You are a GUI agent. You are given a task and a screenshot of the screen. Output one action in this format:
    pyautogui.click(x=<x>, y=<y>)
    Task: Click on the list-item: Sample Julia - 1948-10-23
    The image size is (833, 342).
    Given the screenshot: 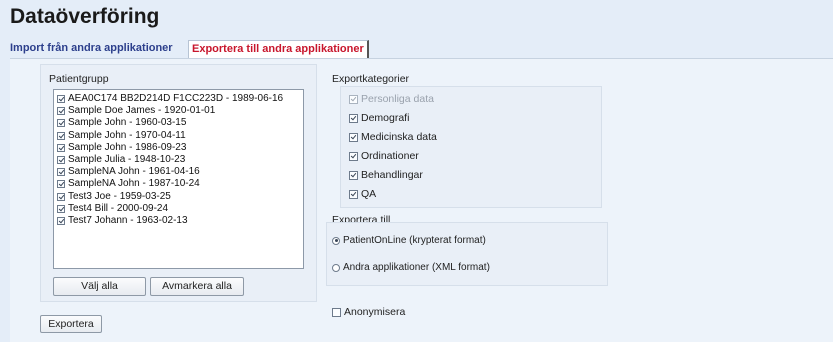 What is the action you would take?
    pyautogui.click(x=180, y=160)
    